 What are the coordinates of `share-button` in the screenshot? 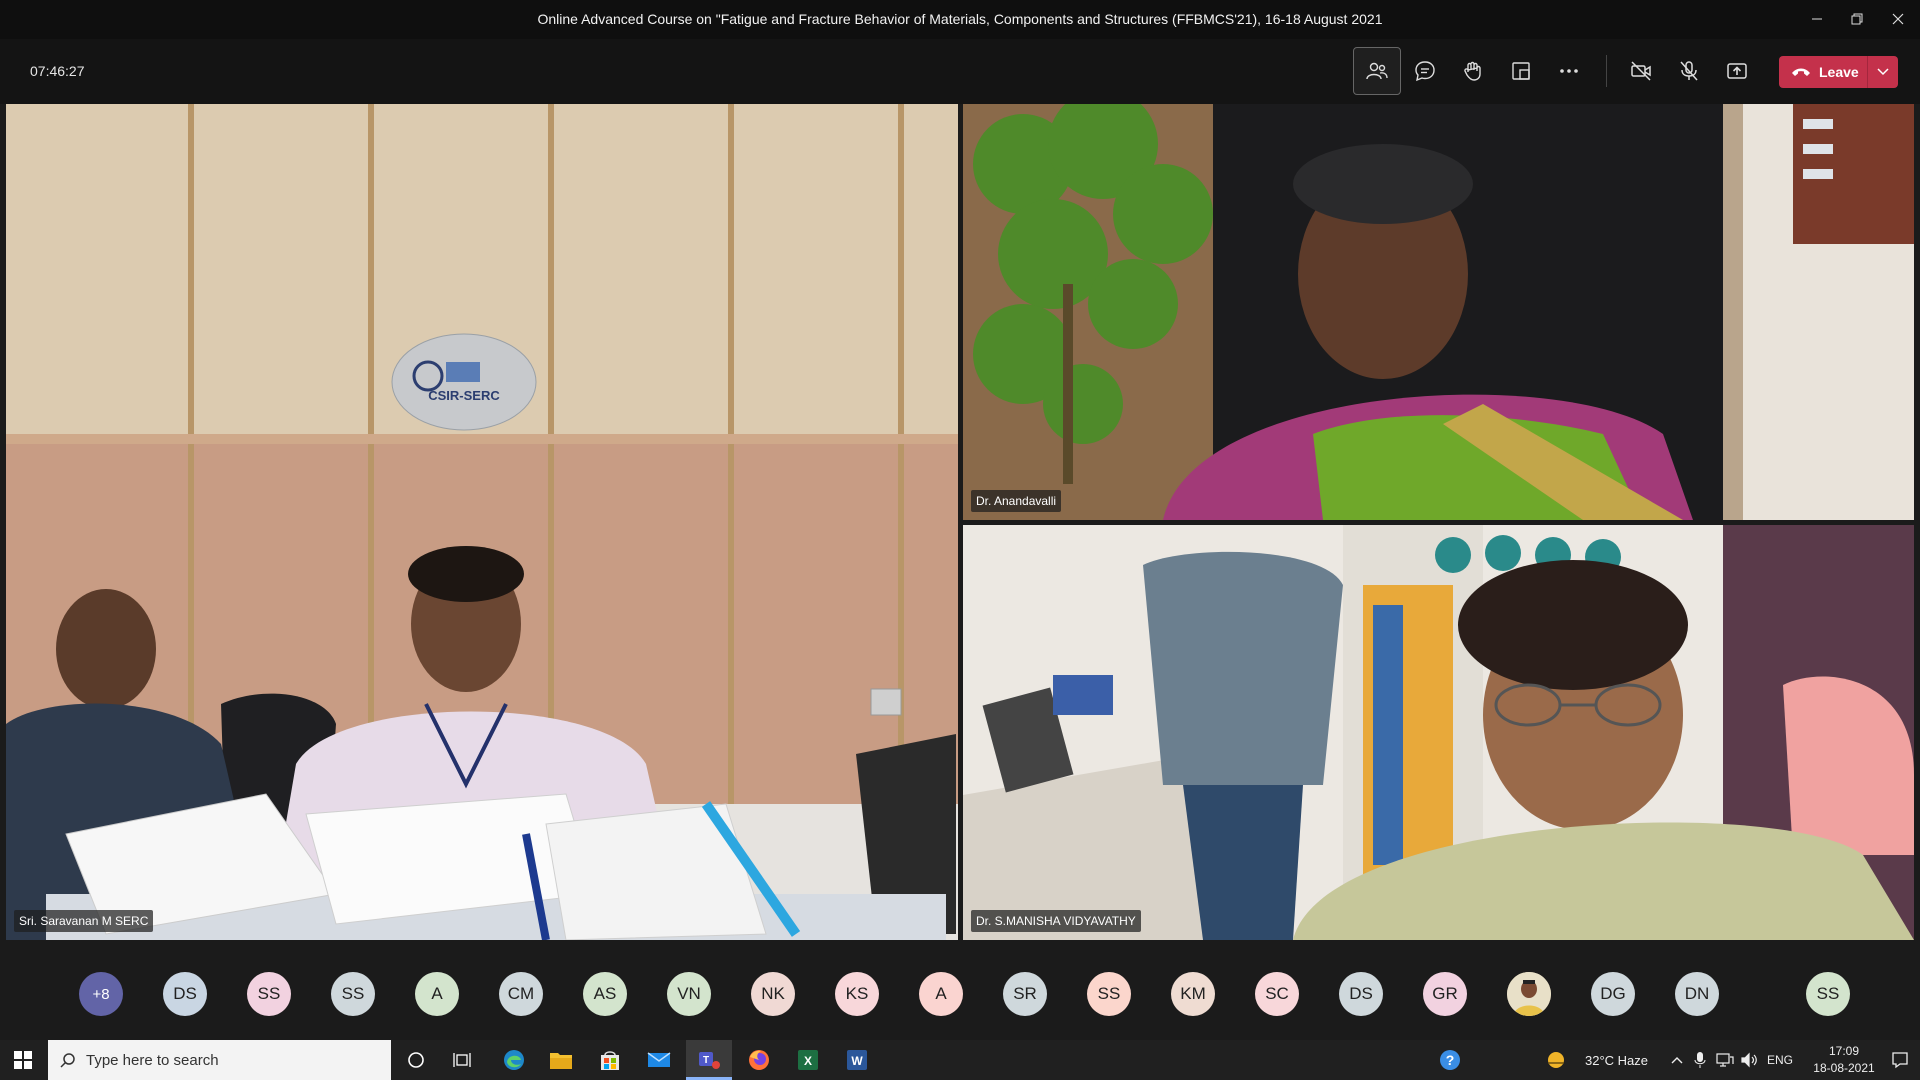 It's located at (1737, 71).